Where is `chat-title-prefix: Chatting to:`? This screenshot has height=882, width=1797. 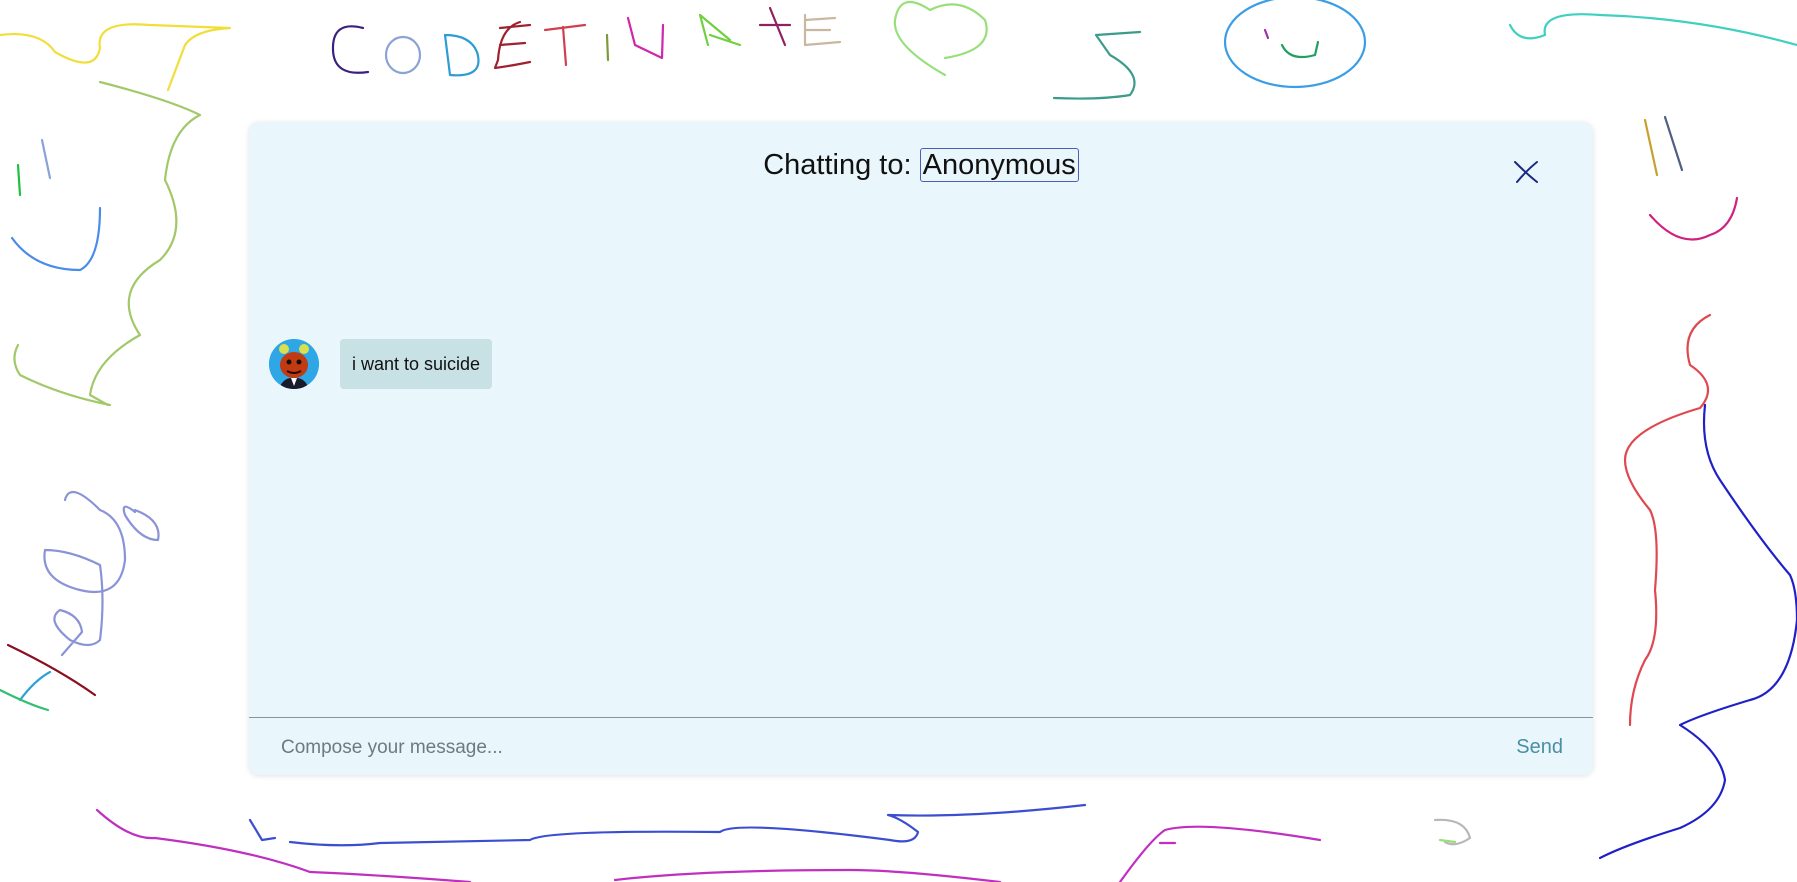 chat-title-prefix: Chatting to: is located at coordinates (837, 165).